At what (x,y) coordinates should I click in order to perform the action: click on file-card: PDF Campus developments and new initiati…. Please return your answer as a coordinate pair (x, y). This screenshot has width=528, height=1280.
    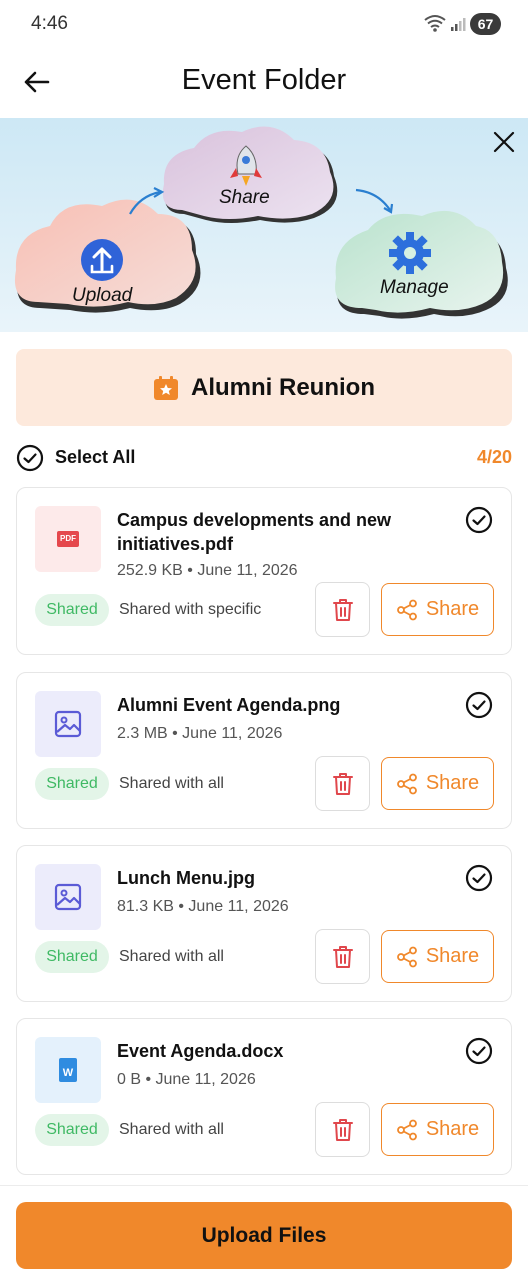
    Looking at the image, I should click on (264, 571).